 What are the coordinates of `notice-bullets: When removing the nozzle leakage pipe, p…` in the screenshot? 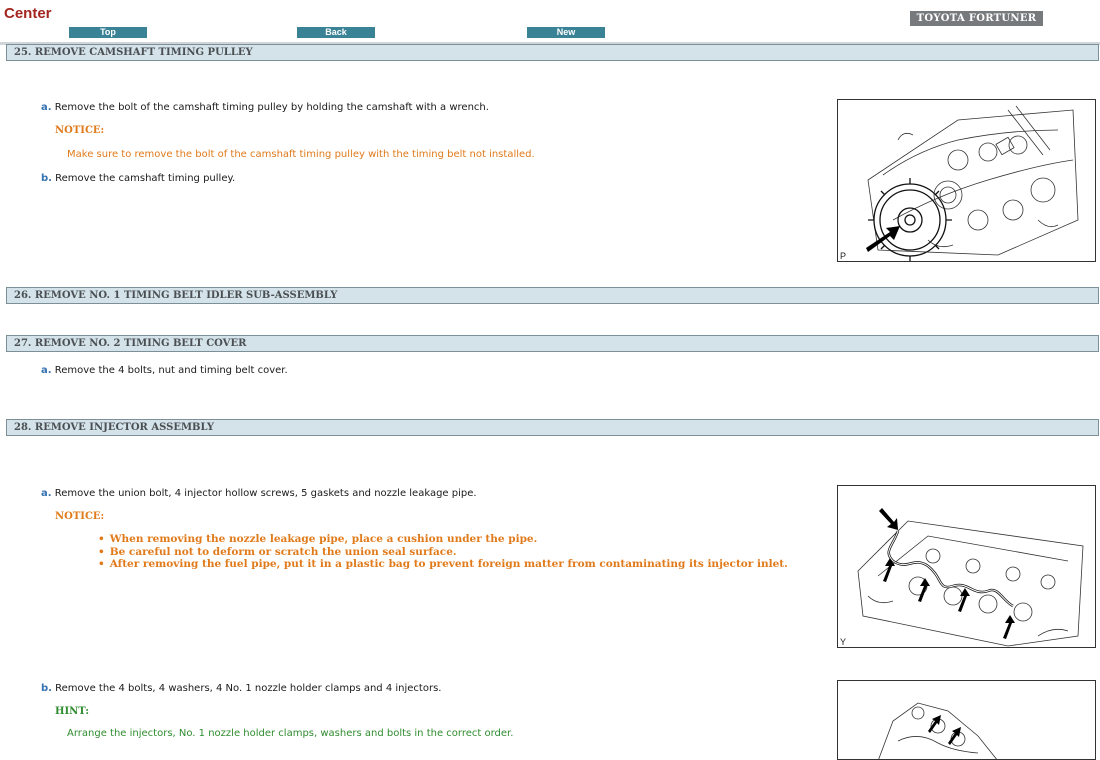 It's located at (443, 552).